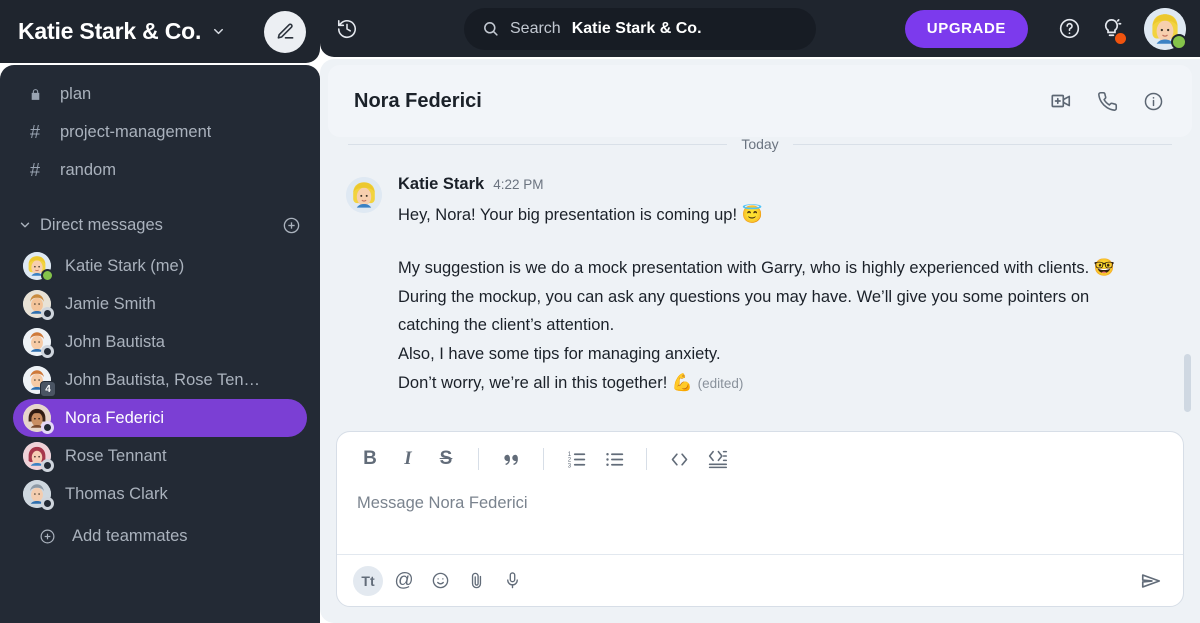  I want to click on pencil-icon, so click(285, 31).